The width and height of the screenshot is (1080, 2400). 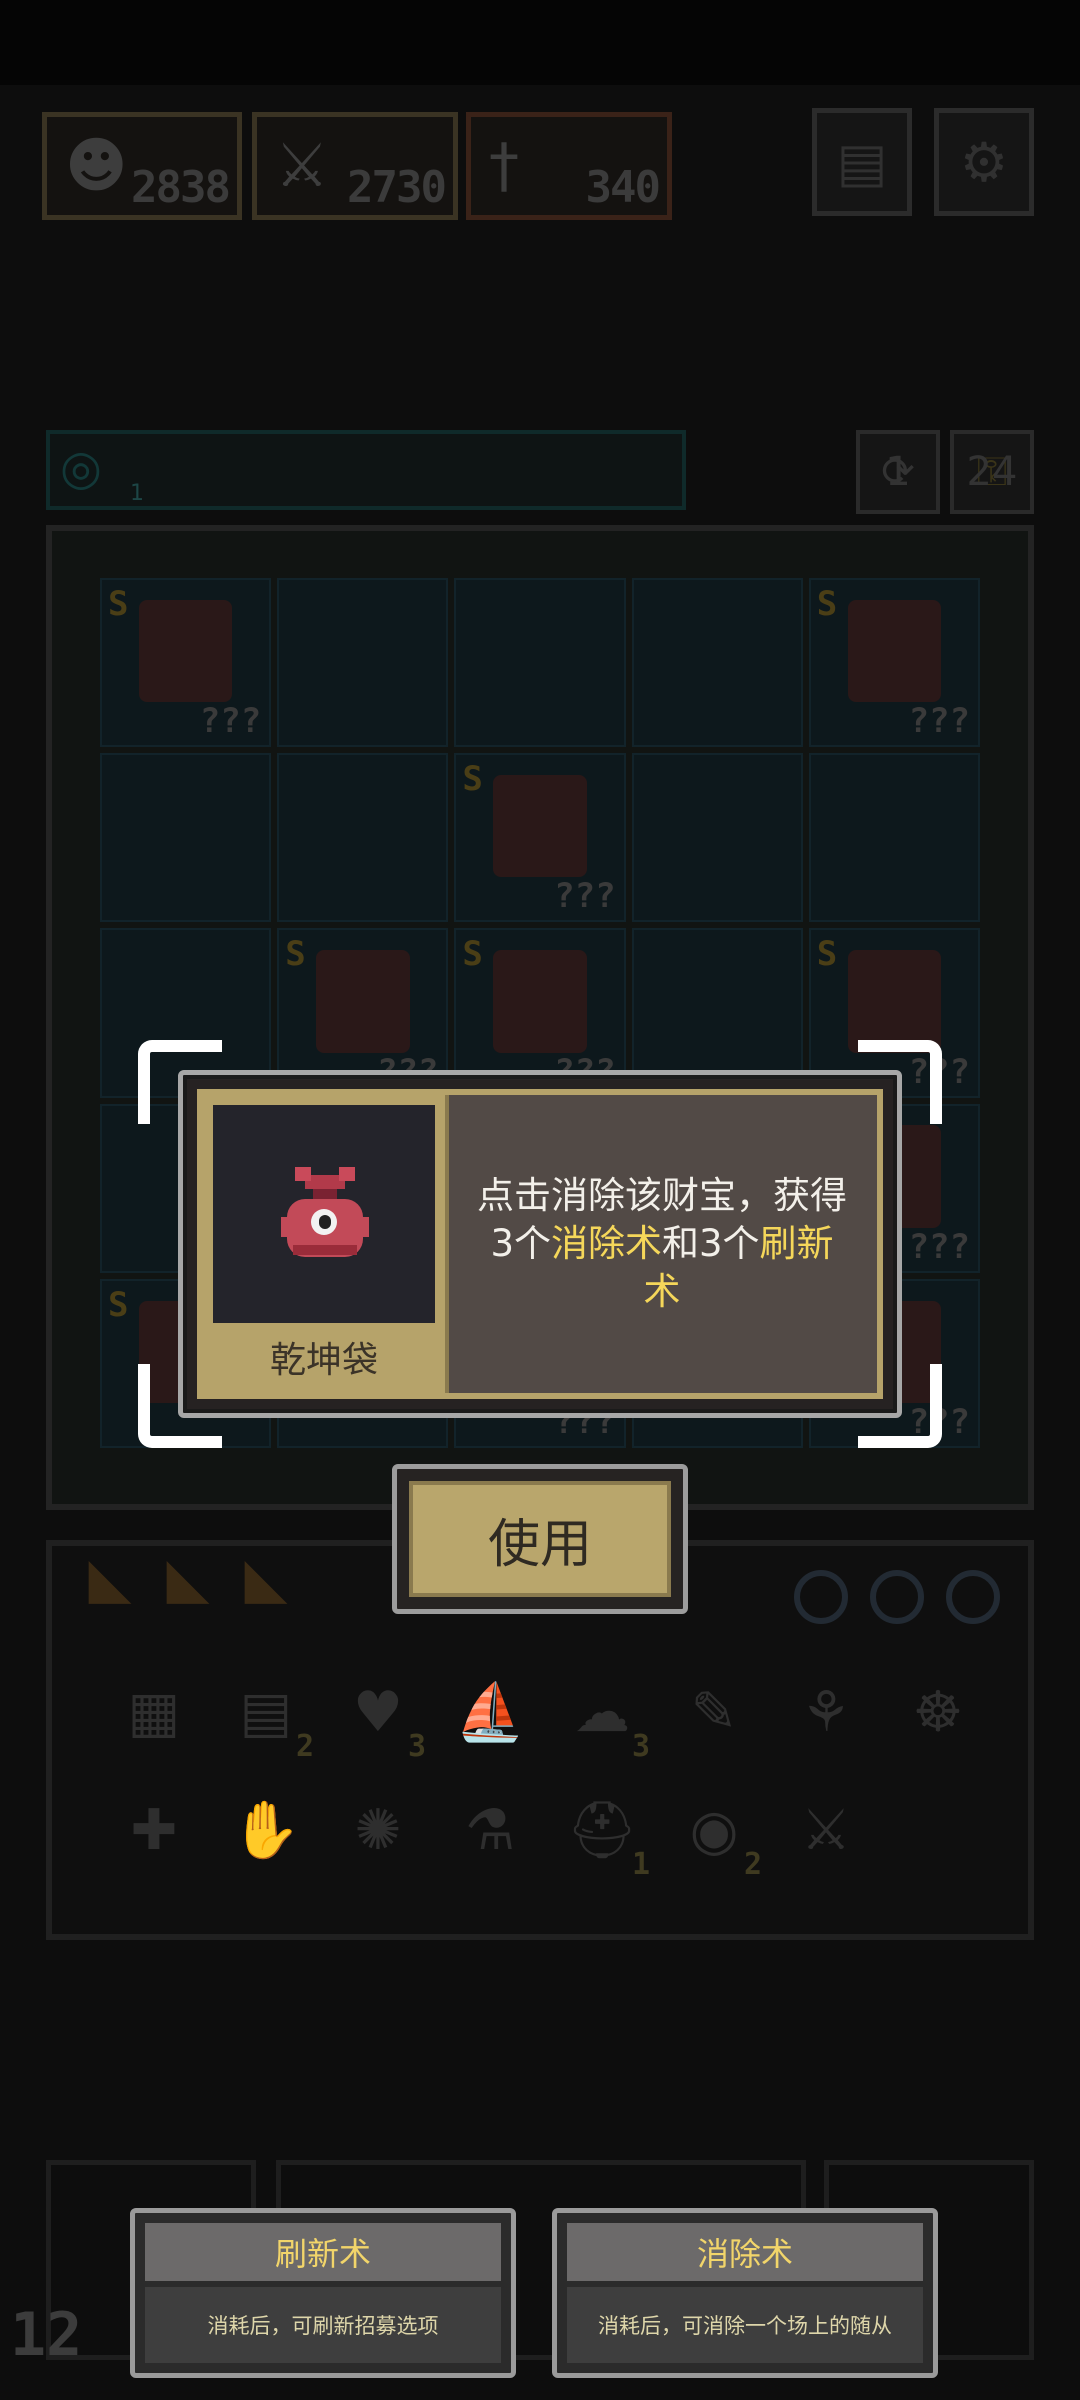 What do you see at coordinates (380, 1716) in the screenshot?
I see `inventory-item-icon: ♥ 3` at bounding box center [380, 1716].